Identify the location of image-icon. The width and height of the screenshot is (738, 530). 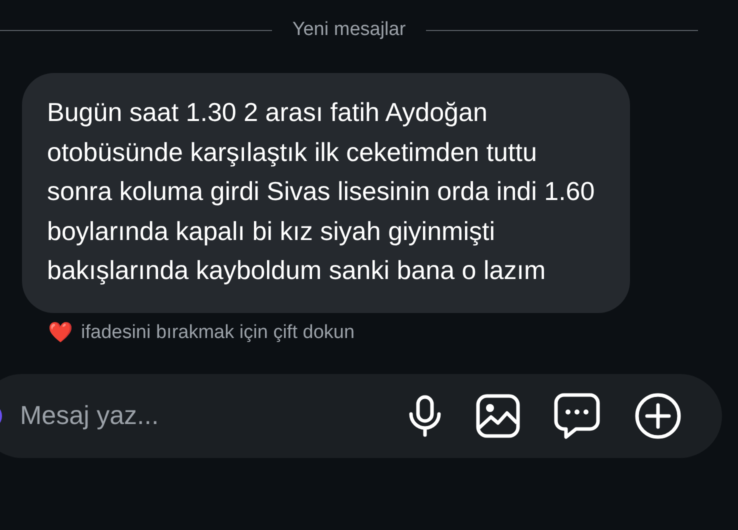
(498, 416).